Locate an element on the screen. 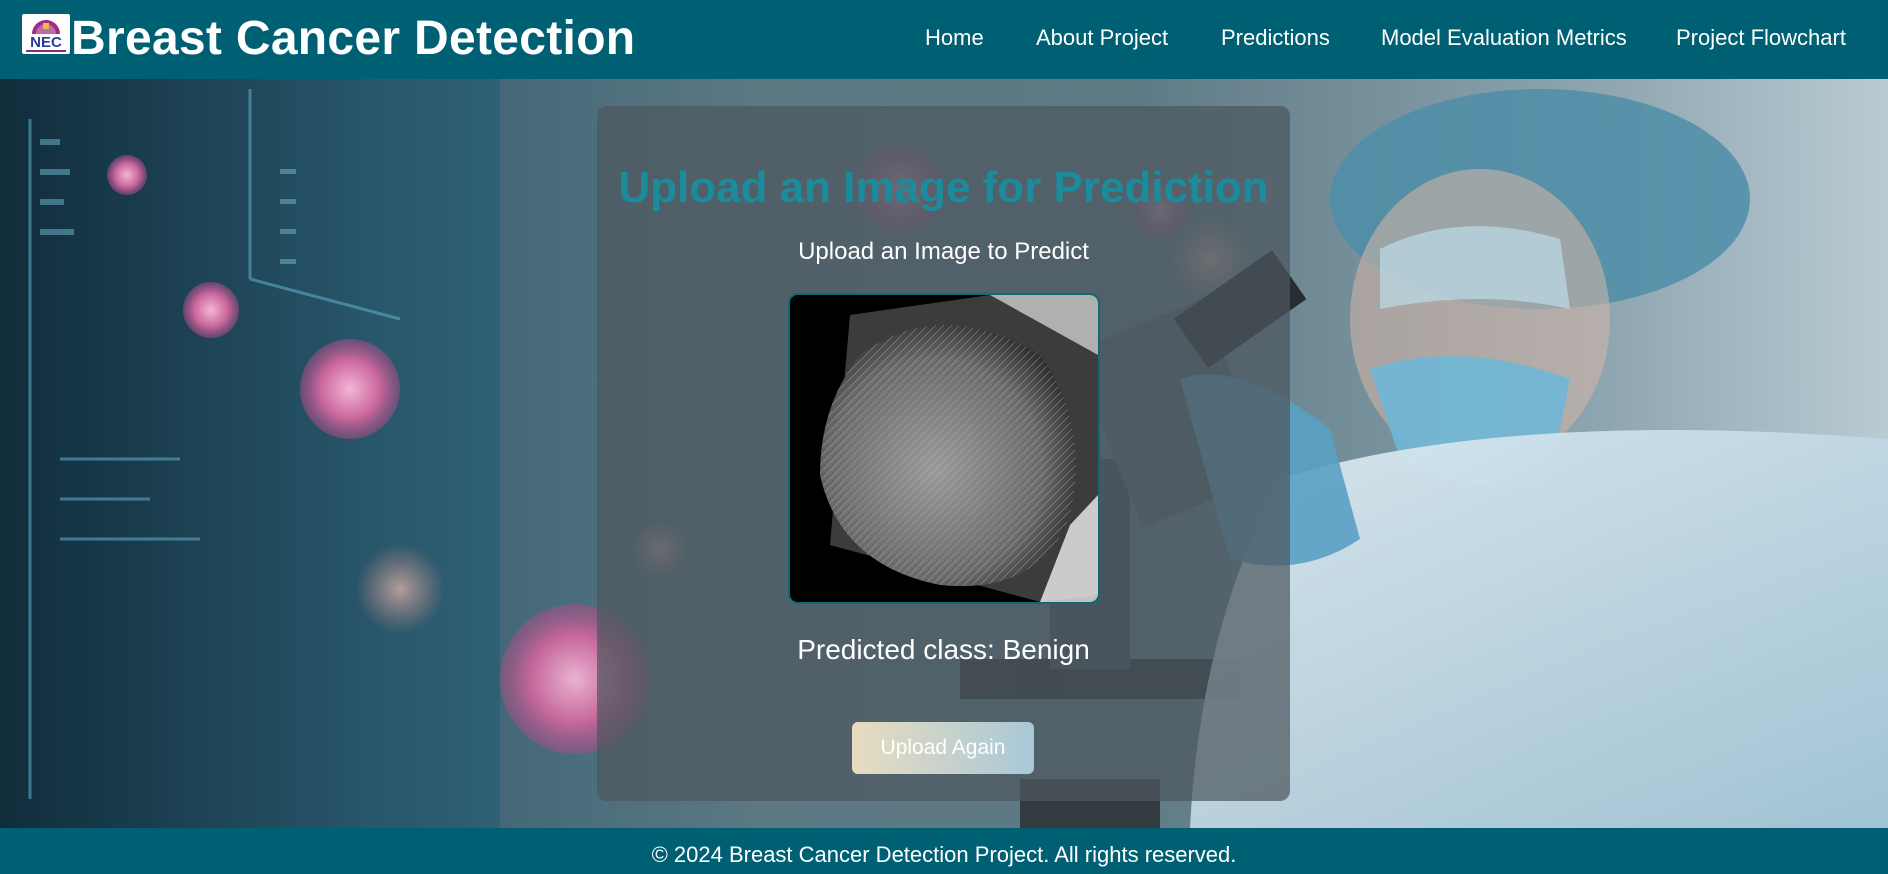 This screenshot has height=874, width=1888. logo-text: NEC is located at coordinates (46, 42).